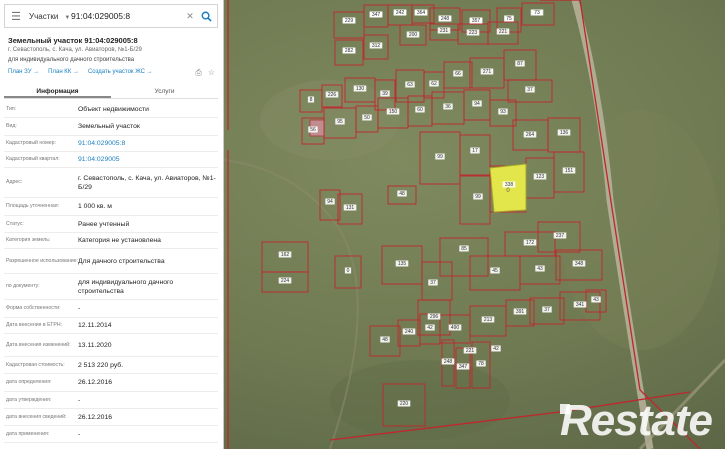 This screenshot has width=725, height=449. Describe the element at coordinates (464, 249) in the screenshot. I see `parcel-label: 85` at that location.